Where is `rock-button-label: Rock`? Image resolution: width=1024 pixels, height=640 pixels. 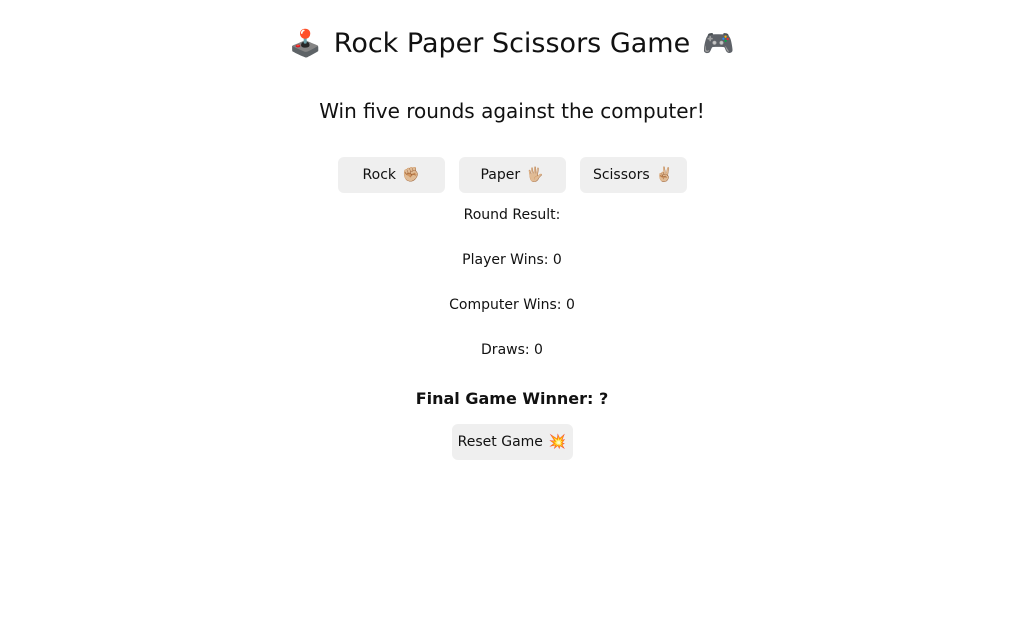
rock-button-label: Rock is located at coordinates (379, 175).